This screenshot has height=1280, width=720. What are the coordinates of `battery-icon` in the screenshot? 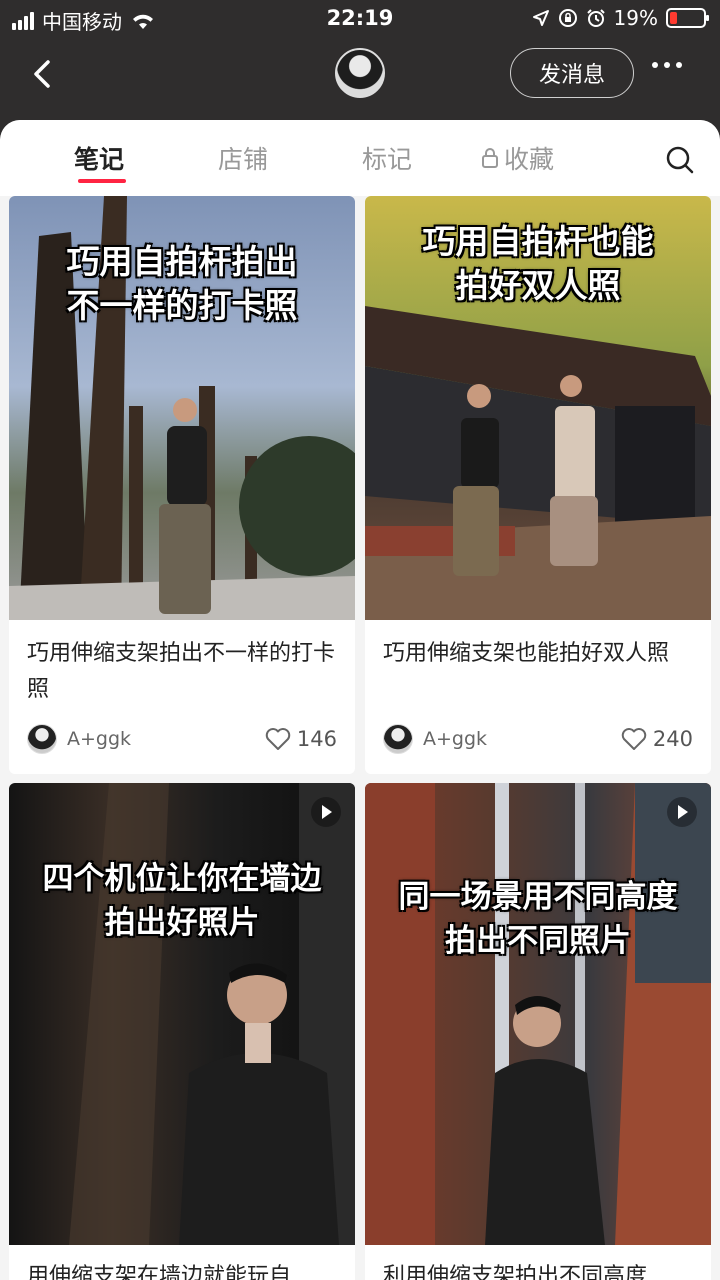 It's located at (687, 18).